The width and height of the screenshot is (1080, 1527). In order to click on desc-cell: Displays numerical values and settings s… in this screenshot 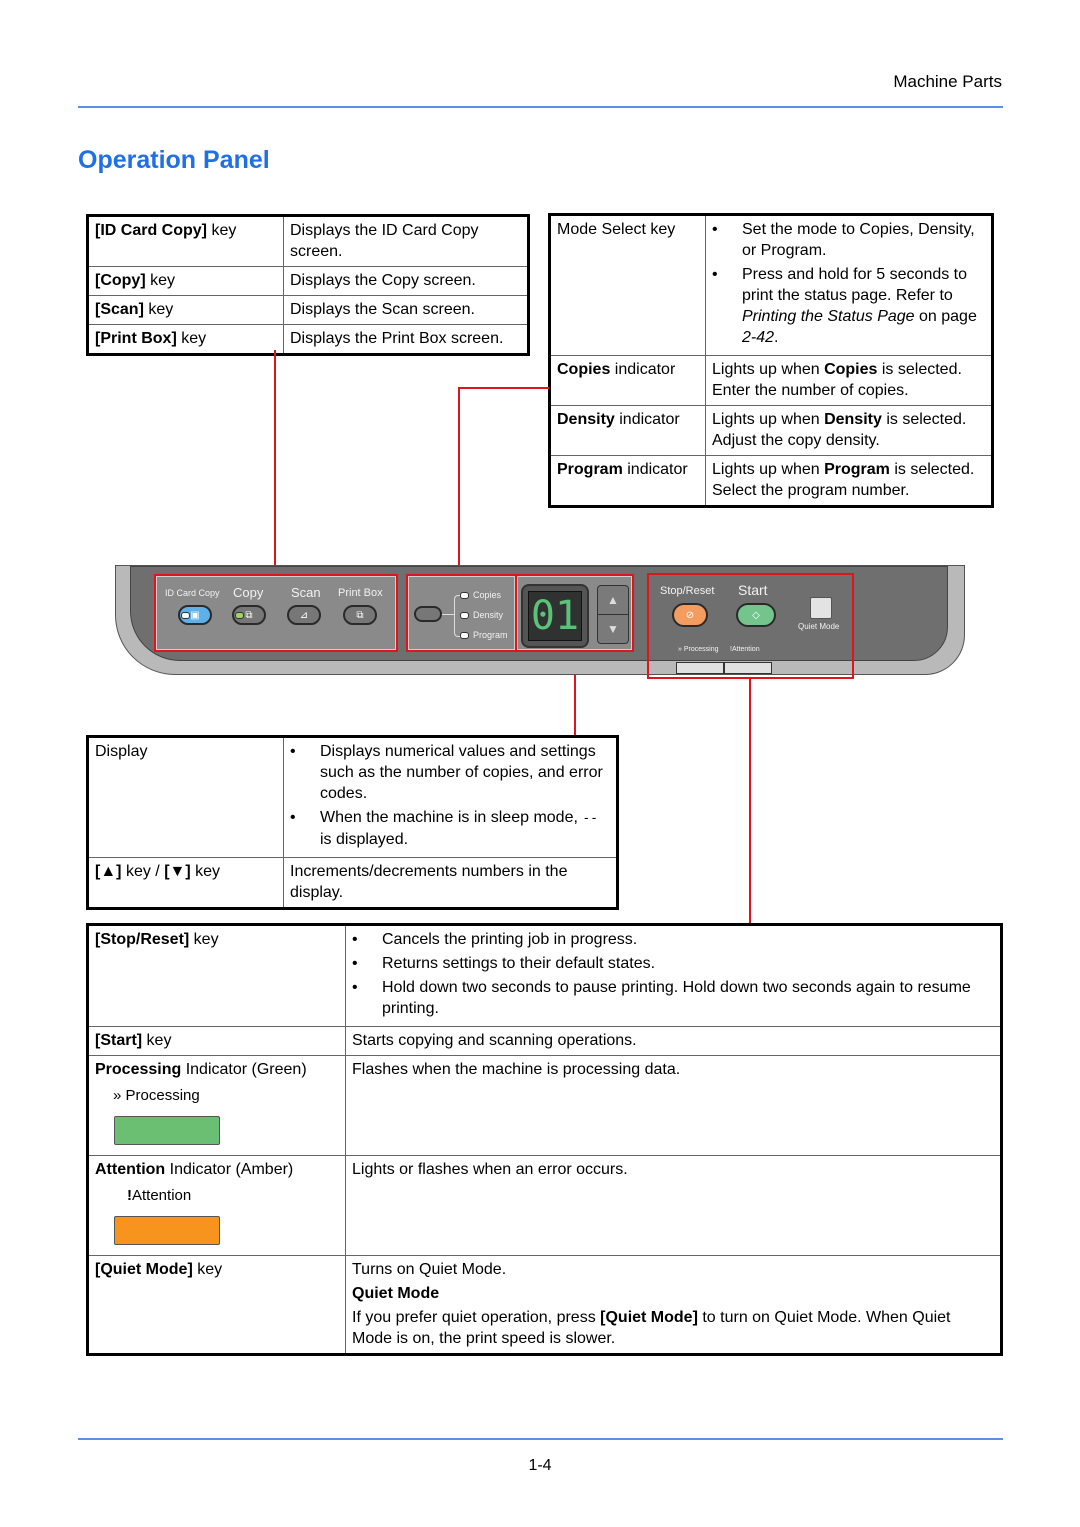, I will do `click(450, 797)`.